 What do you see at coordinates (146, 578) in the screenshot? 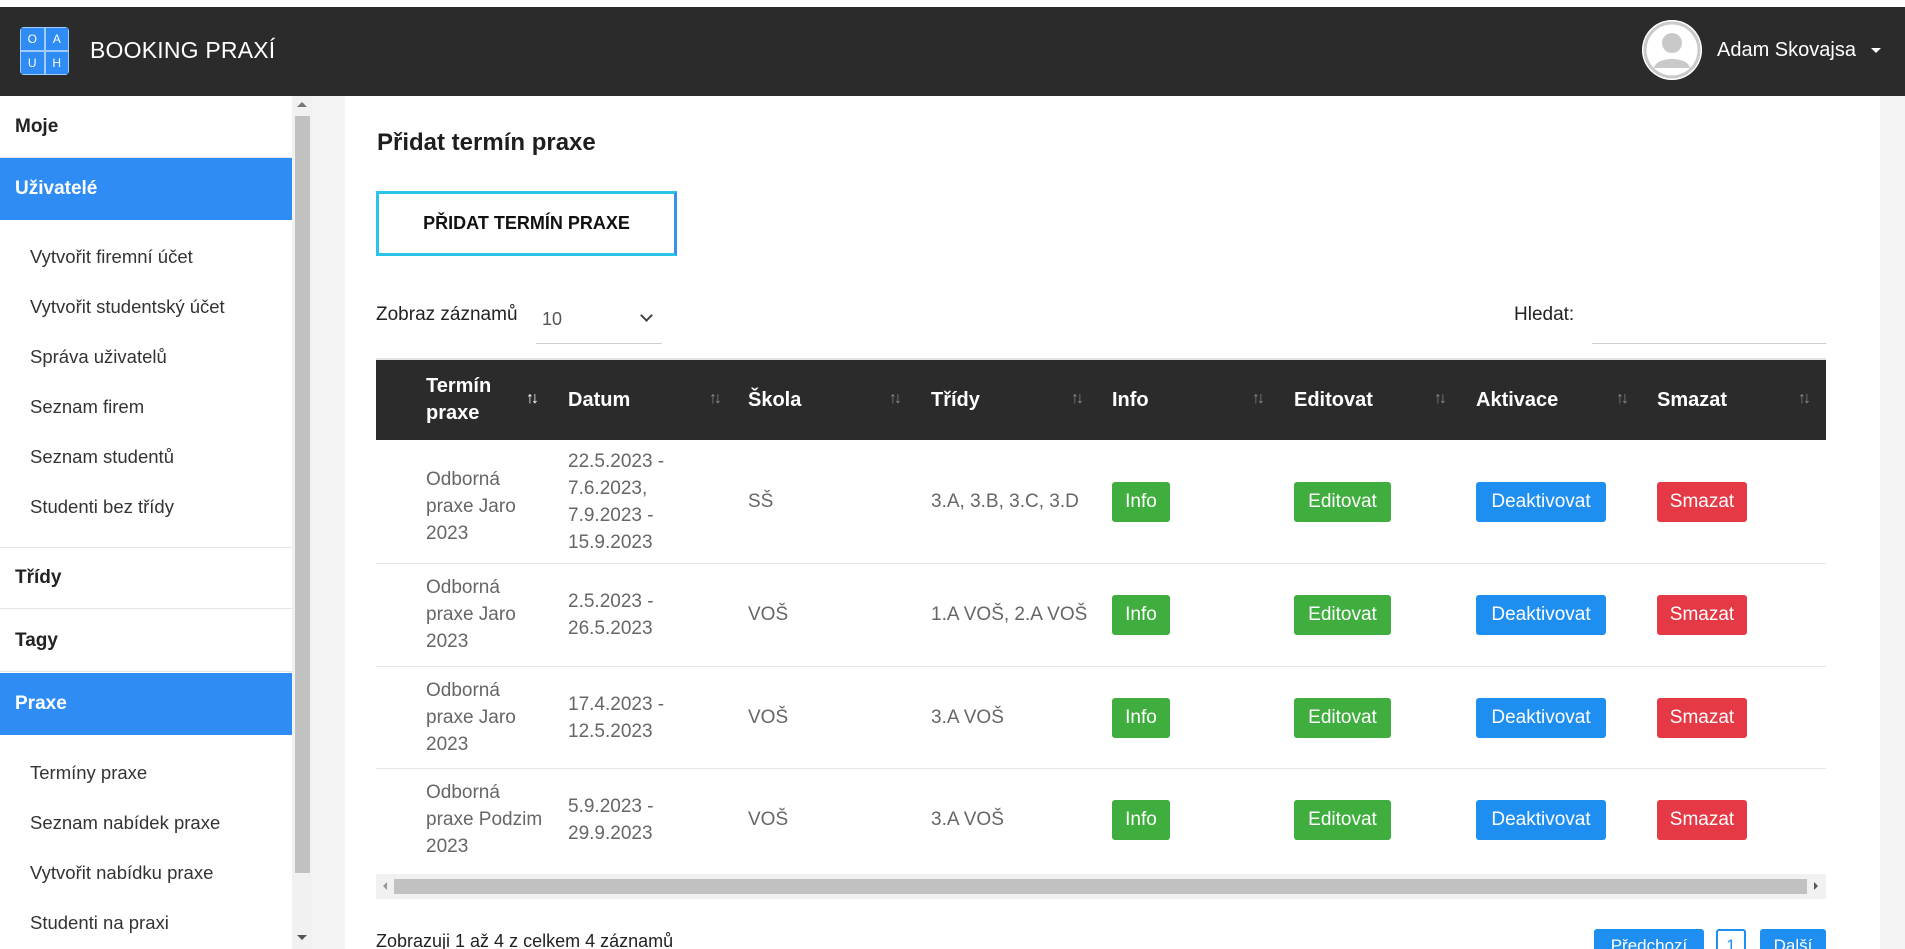
I see `sidebar-section-tridy: Třídy` at bounding box center [146, 578].